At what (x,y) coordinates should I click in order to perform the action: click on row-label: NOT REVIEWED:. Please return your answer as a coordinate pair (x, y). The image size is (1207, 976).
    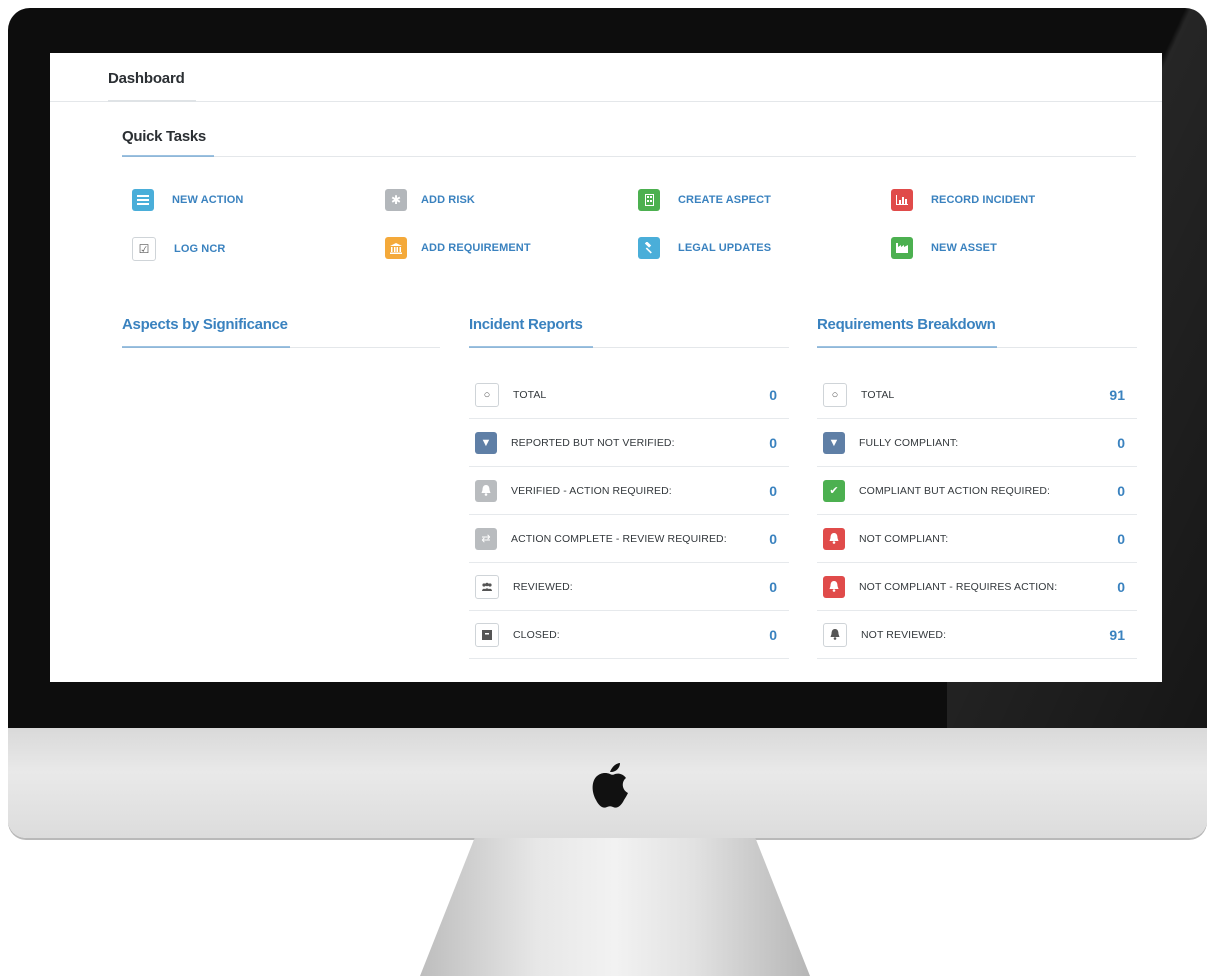
    Looking at the image, I should click on (904, 634).